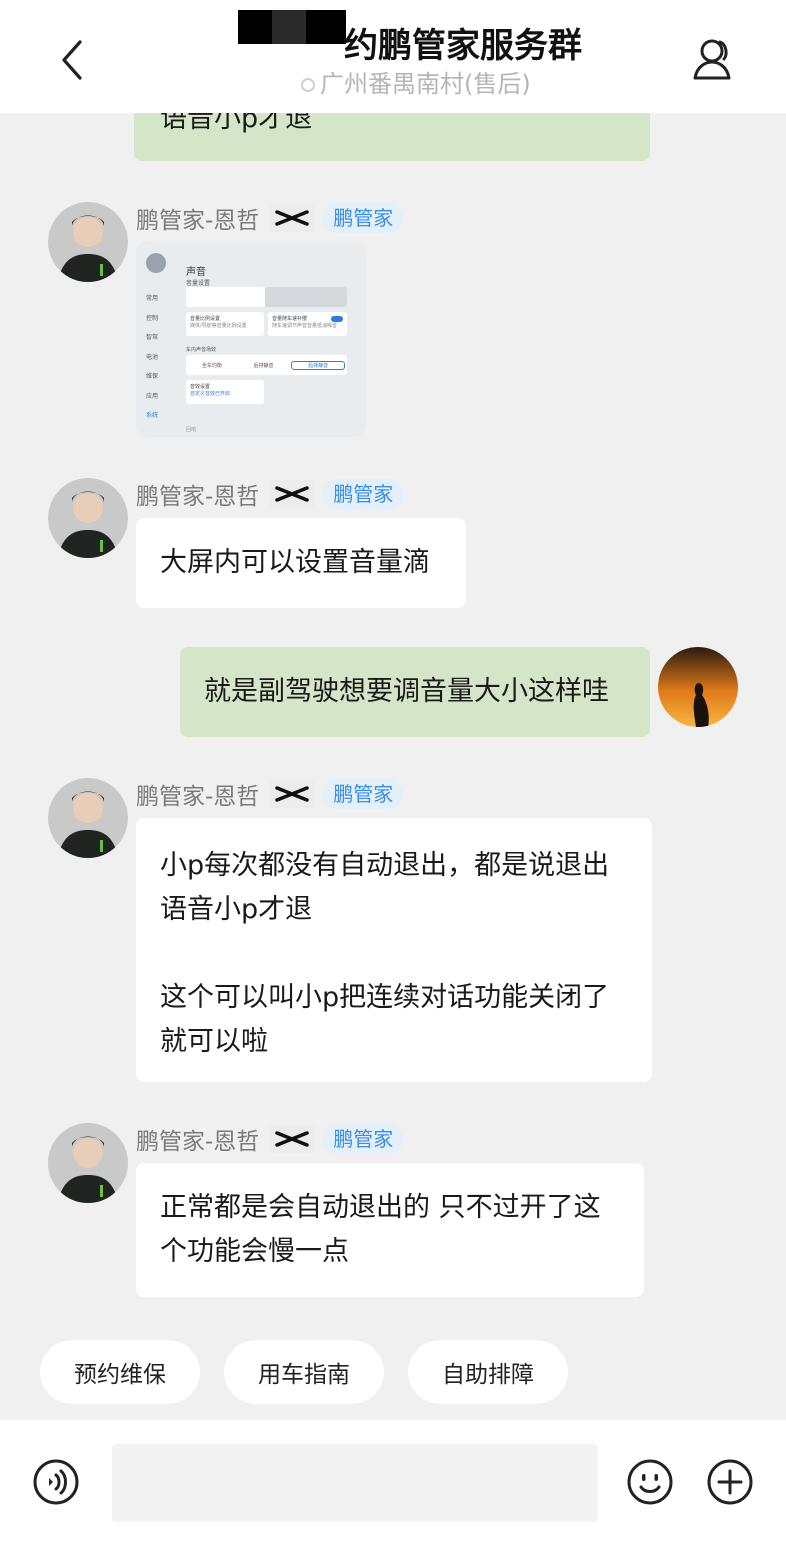  I want to click on image-card-sub: 自定义音效已开启, so click(210, 394).